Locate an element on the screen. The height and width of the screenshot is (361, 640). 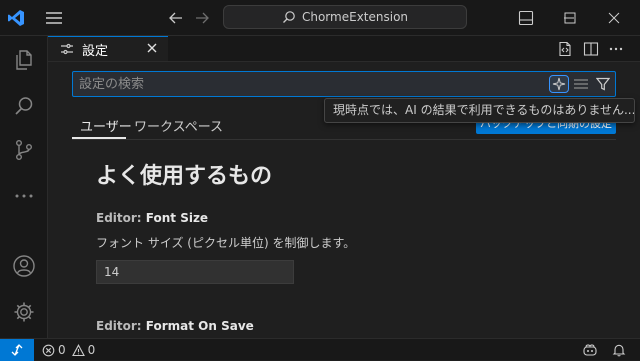
more-actions-icon is located at coordinates (616, 49).